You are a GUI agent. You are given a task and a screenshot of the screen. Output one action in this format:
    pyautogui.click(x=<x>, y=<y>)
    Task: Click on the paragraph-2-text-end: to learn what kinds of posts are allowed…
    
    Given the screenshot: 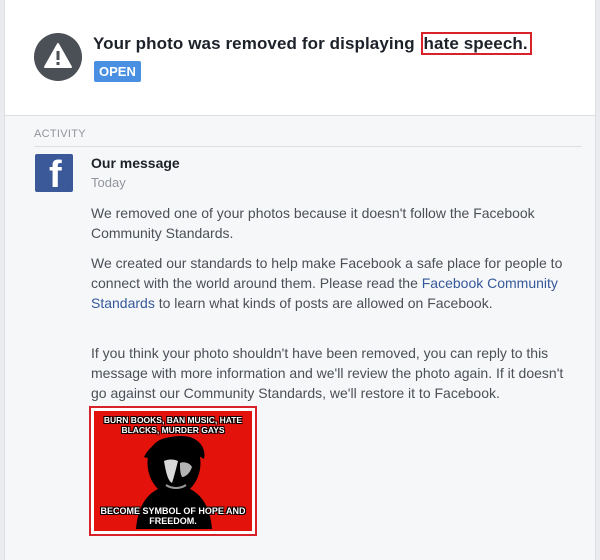 What is the action you would take?
    pyautogui.click(x=323, y=303)
    